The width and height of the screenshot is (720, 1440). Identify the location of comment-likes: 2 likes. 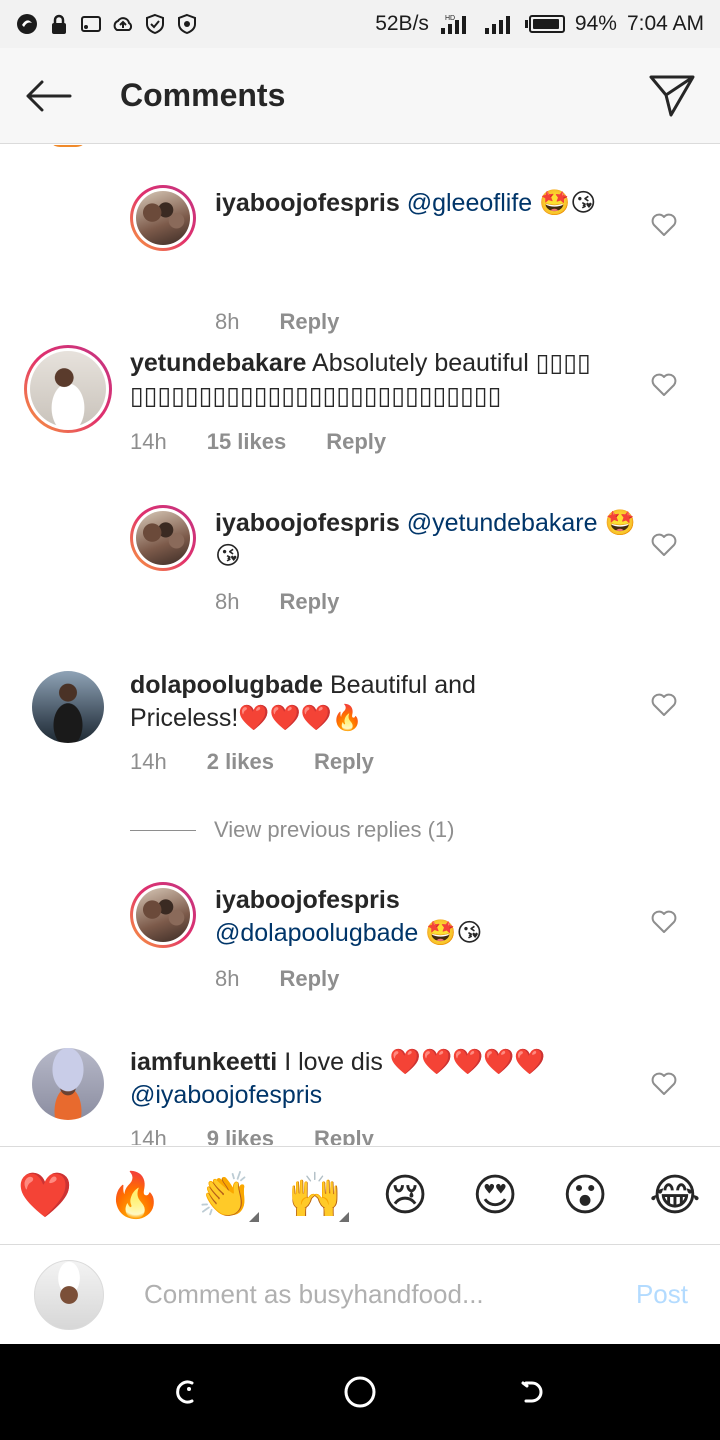
(240, 762).